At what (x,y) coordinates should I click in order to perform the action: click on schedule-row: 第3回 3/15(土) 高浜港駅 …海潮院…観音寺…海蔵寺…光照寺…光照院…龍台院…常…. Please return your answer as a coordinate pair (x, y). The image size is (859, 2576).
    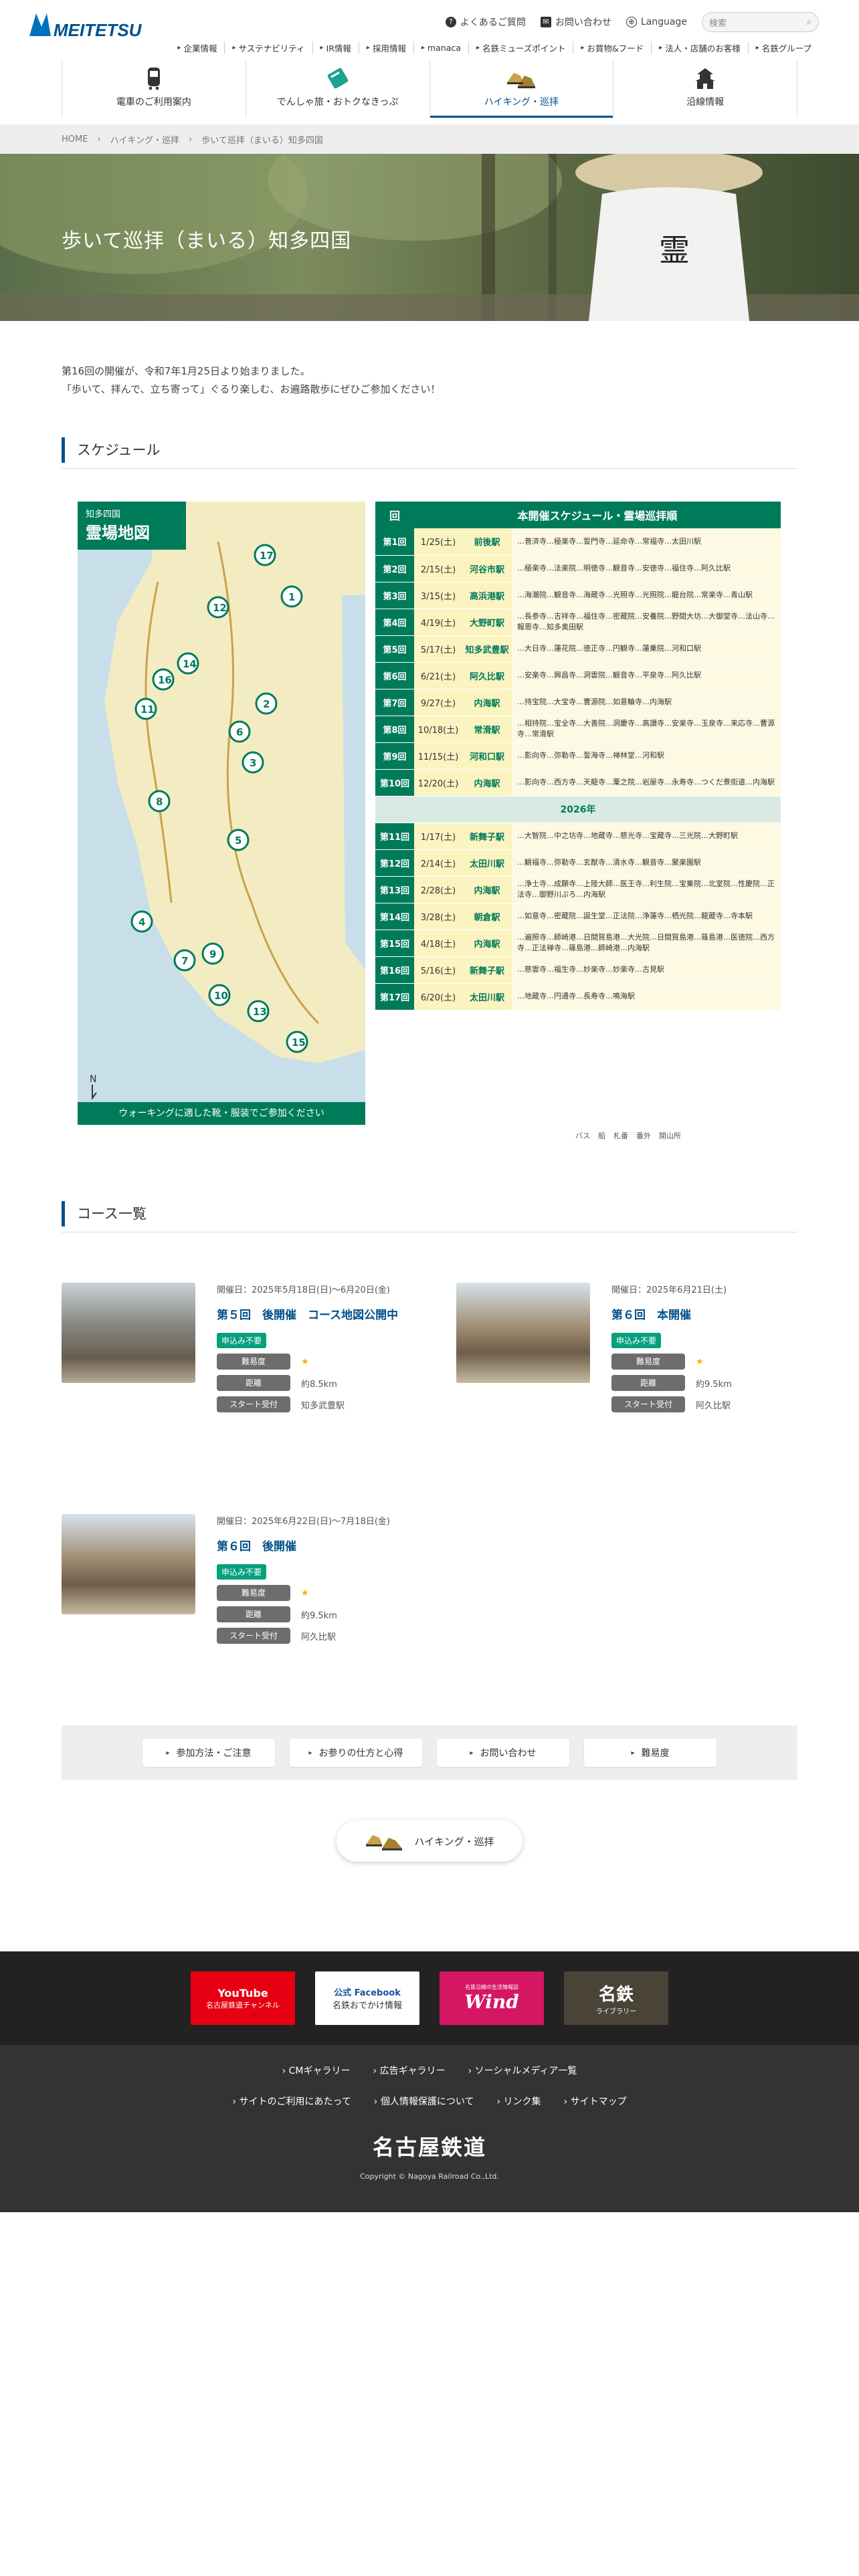
    Looking at the image, I should click on (578, 595).